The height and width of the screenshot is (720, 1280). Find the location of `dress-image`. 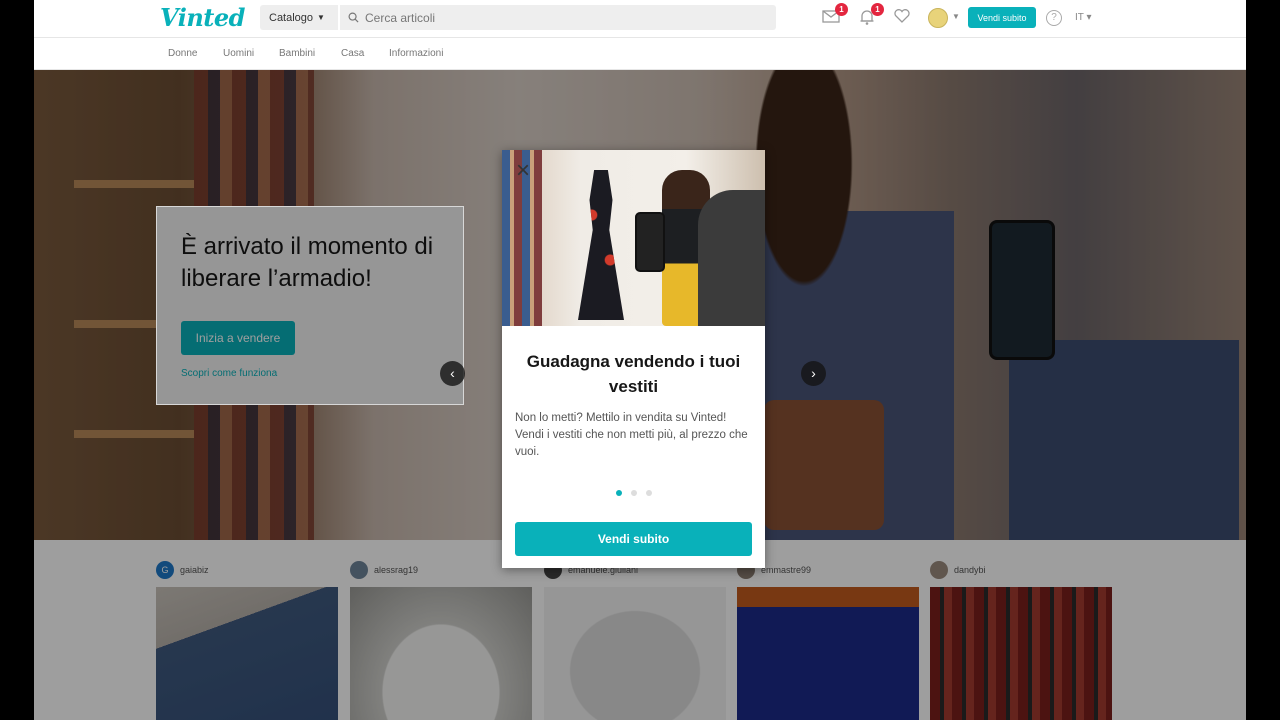

dress-image is located at coordinates (601, 245).